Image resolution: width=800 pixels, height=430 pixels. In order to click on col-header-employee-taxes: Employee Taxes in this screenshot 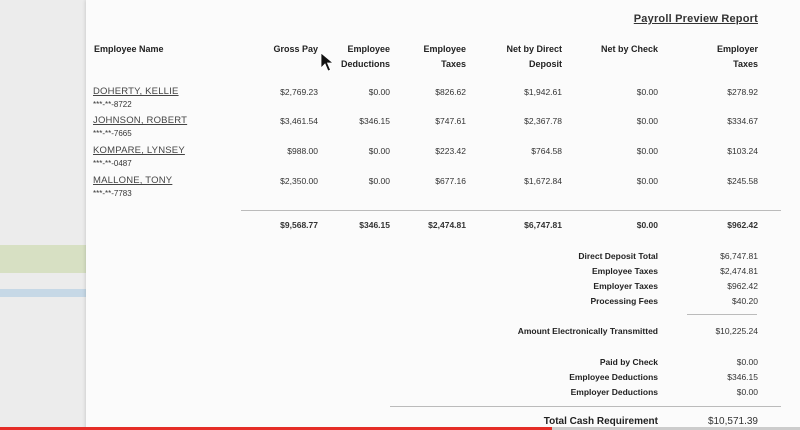, I will do `click(436, 57)`.